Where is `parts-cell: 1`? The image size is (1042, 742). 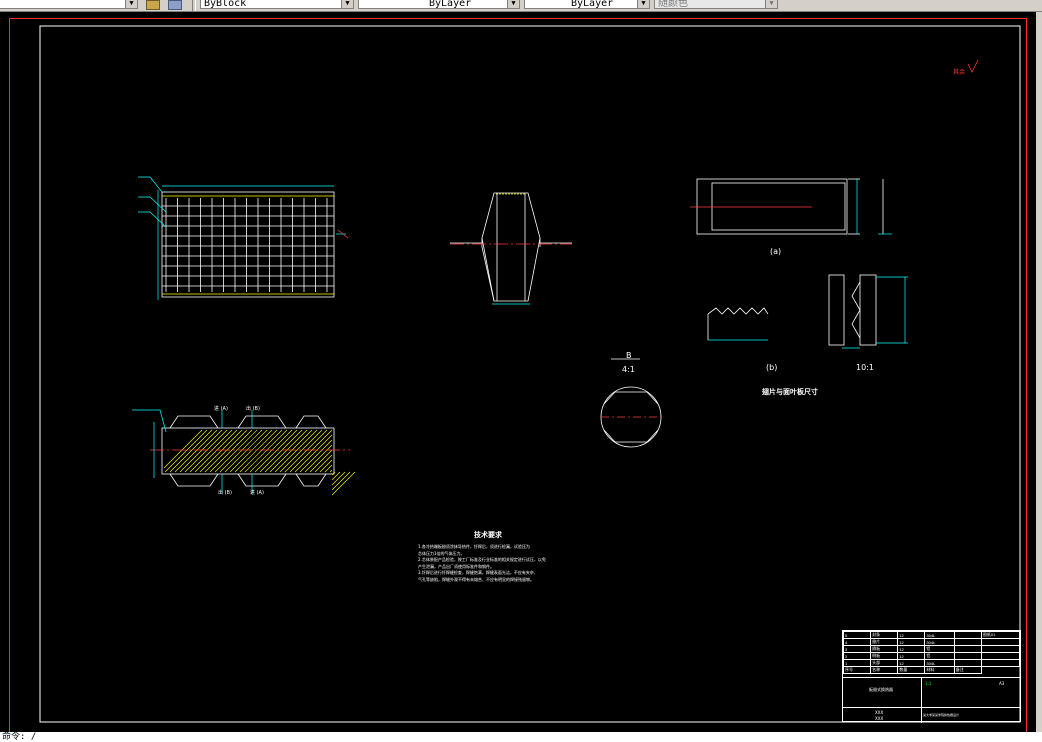
parts-cell: 1 is located at coordinates (857, 663).